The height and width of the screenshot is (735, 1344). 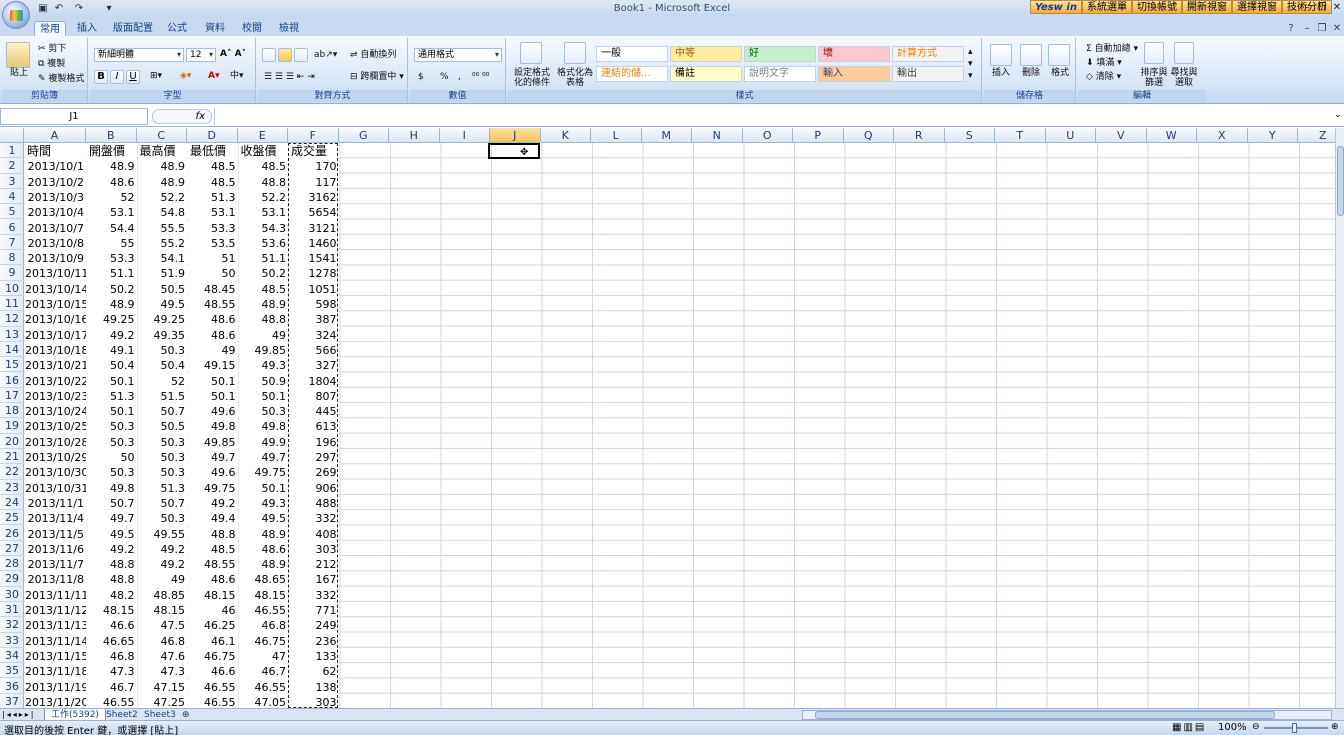 I want to click on workbook-minimize-icon: –, so click(x=1307, y=28).